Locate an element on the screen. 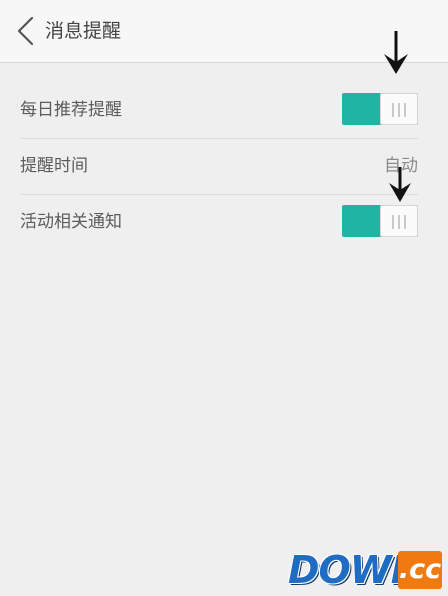  watermark-logo: DOWN .cc is located at coordinates (366, 570).